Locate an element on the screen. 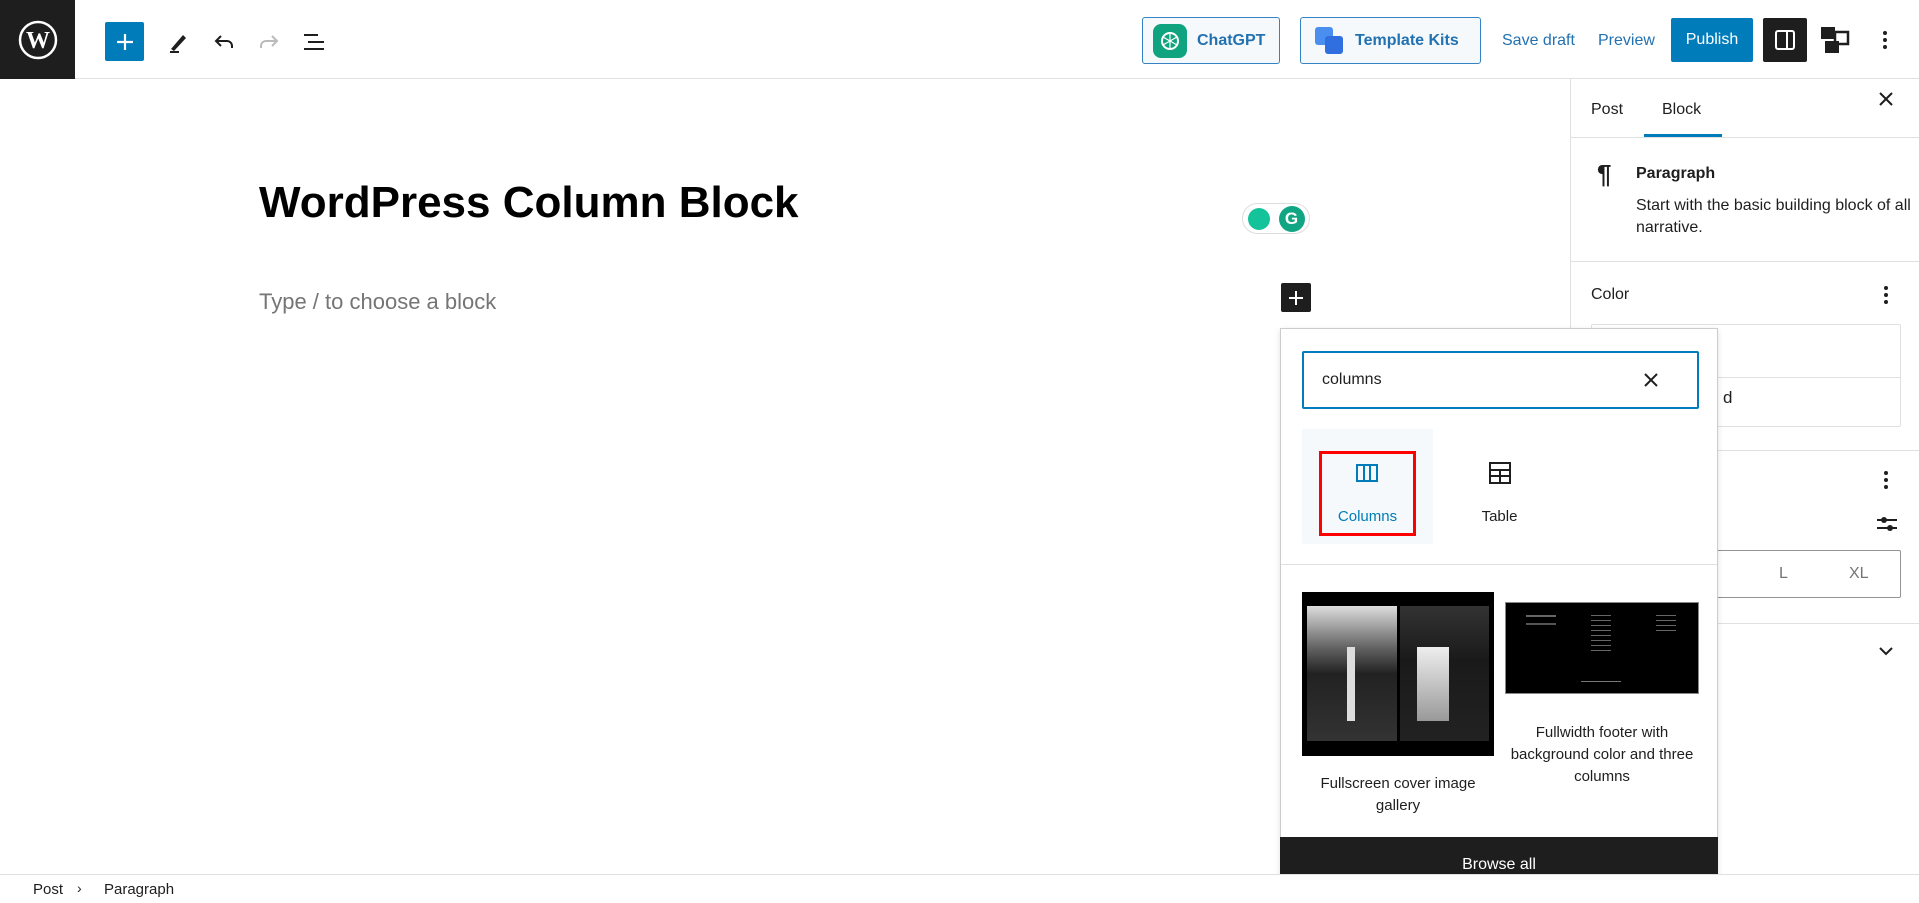 This screenshot has height=903, width=1919. tools-button is located at coordinates (178, 41).